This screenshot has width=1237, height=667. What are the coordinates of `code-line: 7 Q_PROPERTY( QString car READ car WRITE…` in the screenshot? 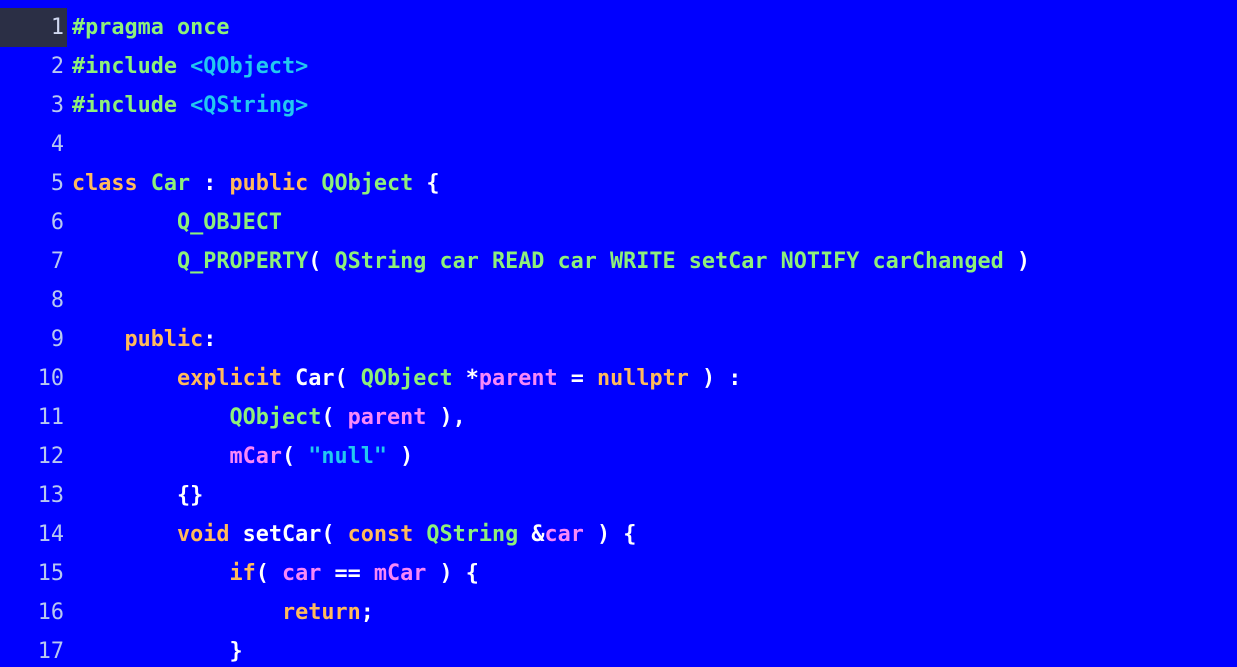 It's located at (618, 261).